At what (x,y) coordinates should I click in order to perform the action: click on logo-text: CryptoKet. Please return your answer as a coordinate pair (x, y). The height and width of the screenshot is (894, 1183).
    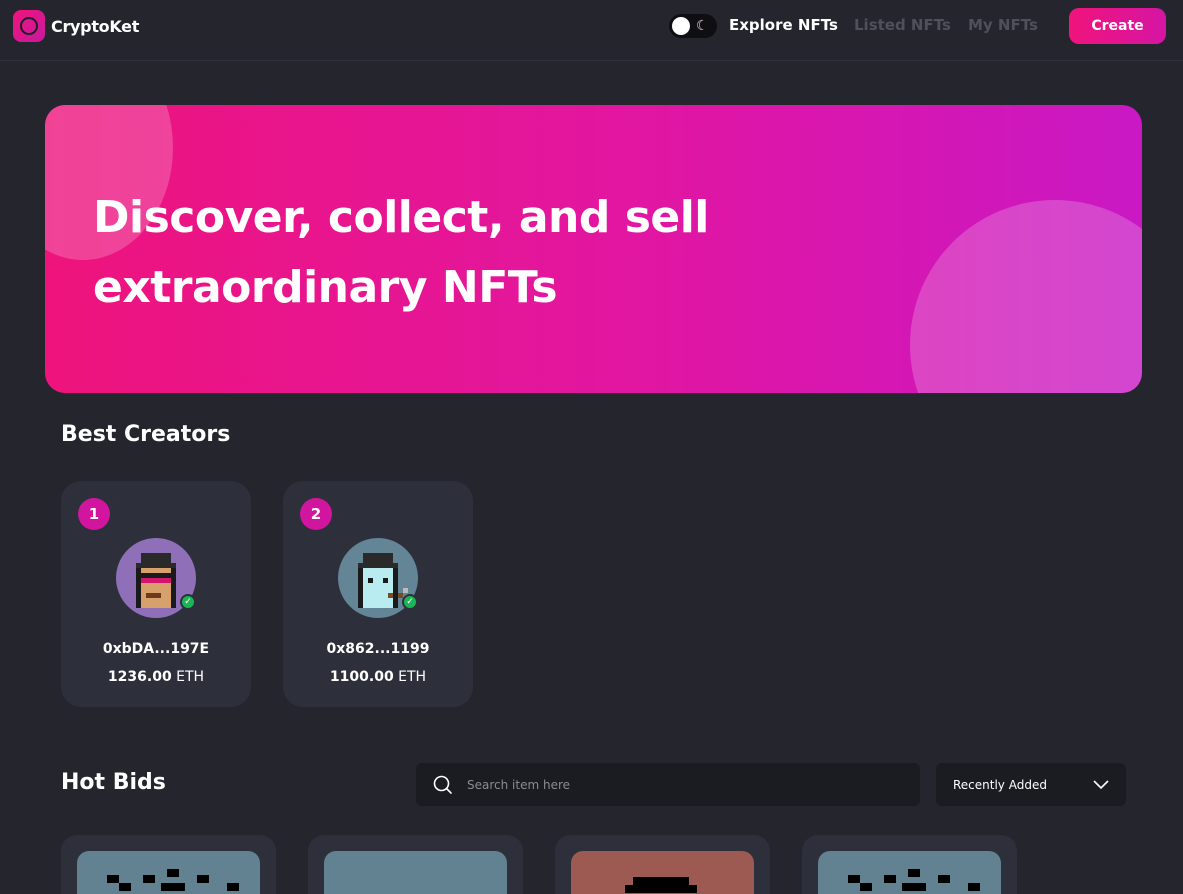
    Looking at the image, I should click on (95, 26).